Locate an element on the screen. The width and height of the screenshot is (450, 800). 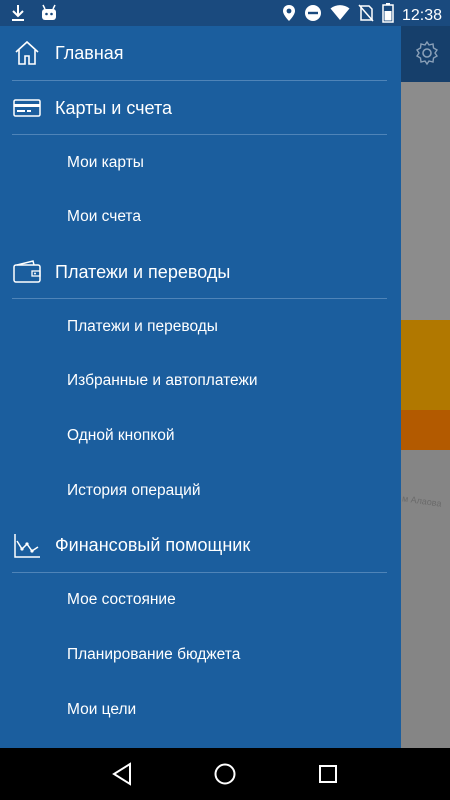
drawer-item-label: Мои карты is located at coordinates (105, 162).